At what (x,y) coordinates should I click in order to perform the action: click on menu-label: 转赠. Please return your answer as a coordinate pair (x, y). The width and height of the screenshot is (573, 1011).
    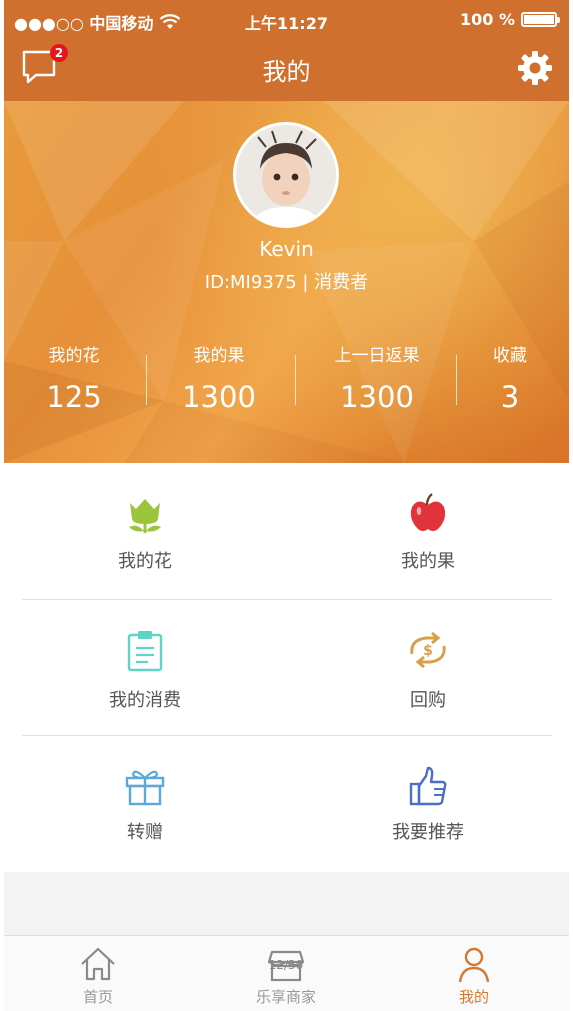
    Looking at the image, I should click on (145, 832).